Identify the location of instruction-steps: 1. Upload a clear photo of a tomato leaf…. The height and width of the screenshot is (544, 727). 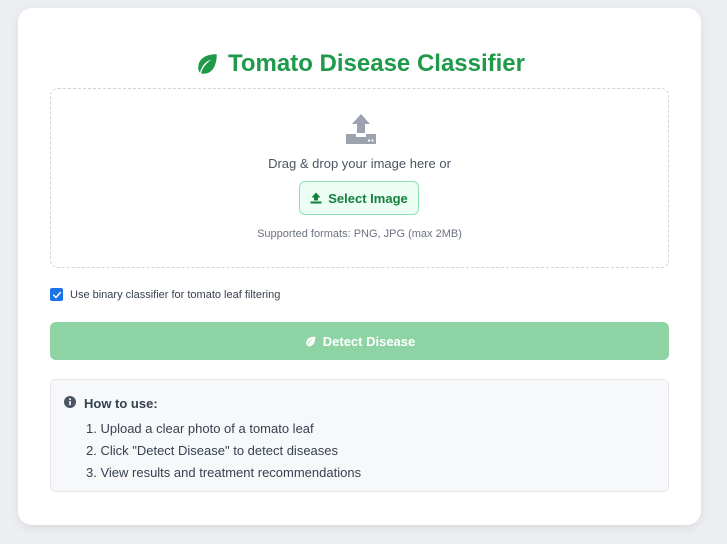
(223, 451).